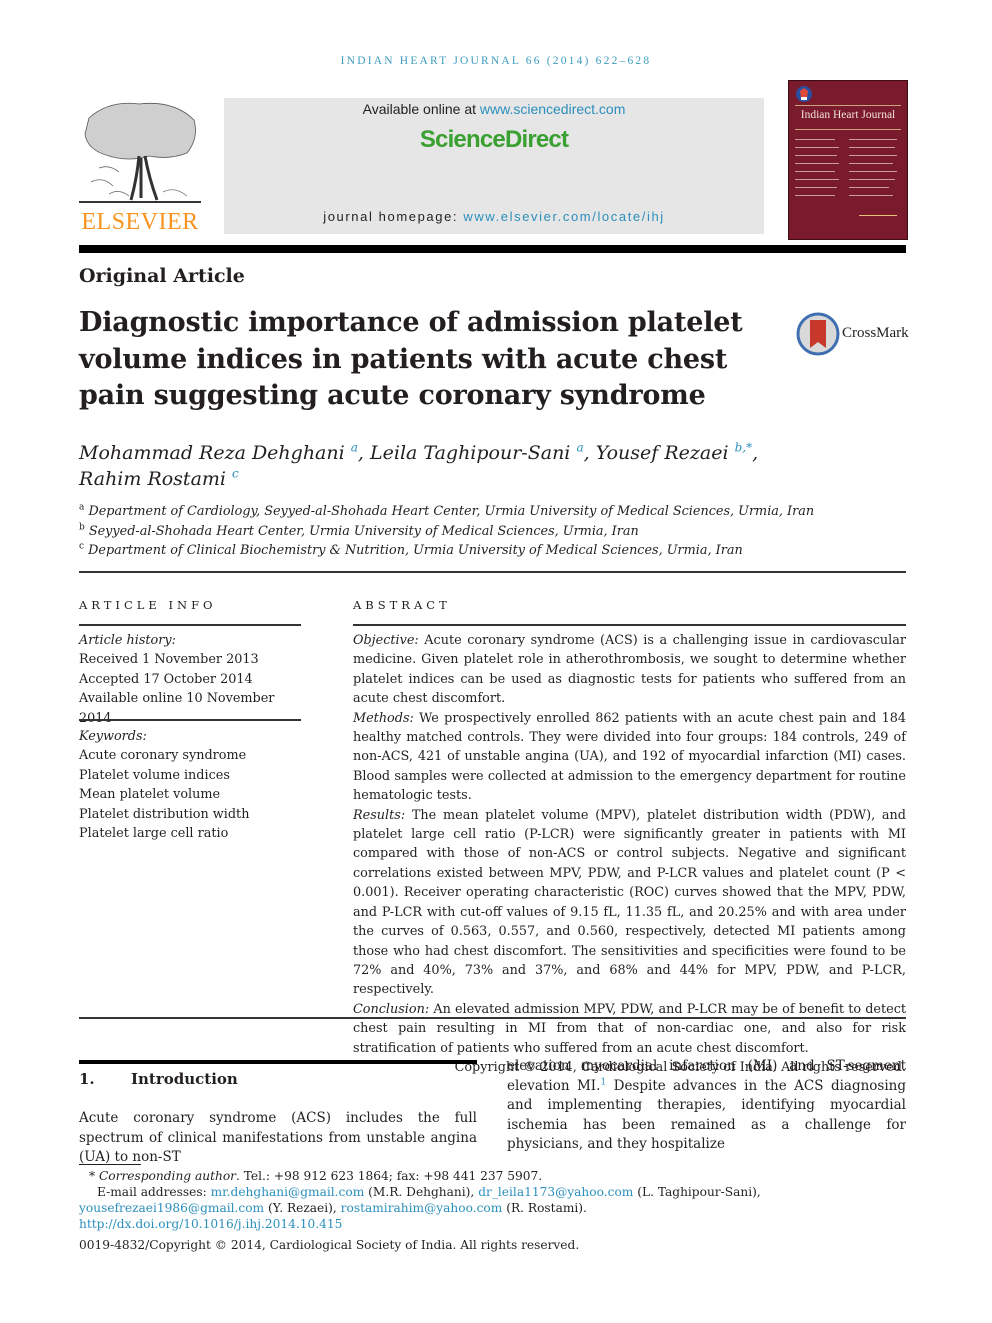  What do you see at coordinates (190, 720) in the screenshot?
I see `keywords-rule` at bounding box center [190, 720].